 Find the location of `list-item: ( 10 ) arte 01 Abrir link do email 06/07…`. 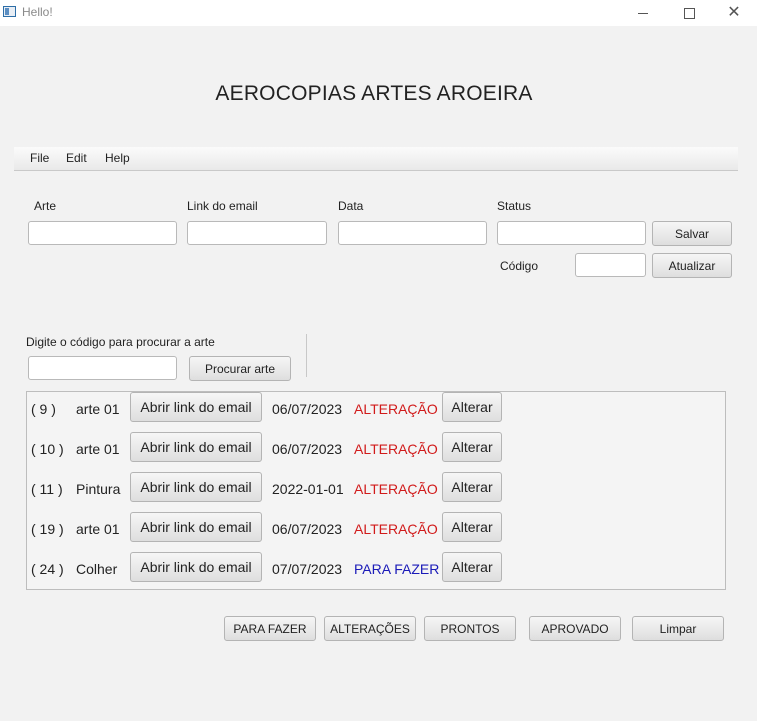

list-item: ( 10 ) arte 01 Abrir link do email 06/07… is located at coordinates (376, 452).